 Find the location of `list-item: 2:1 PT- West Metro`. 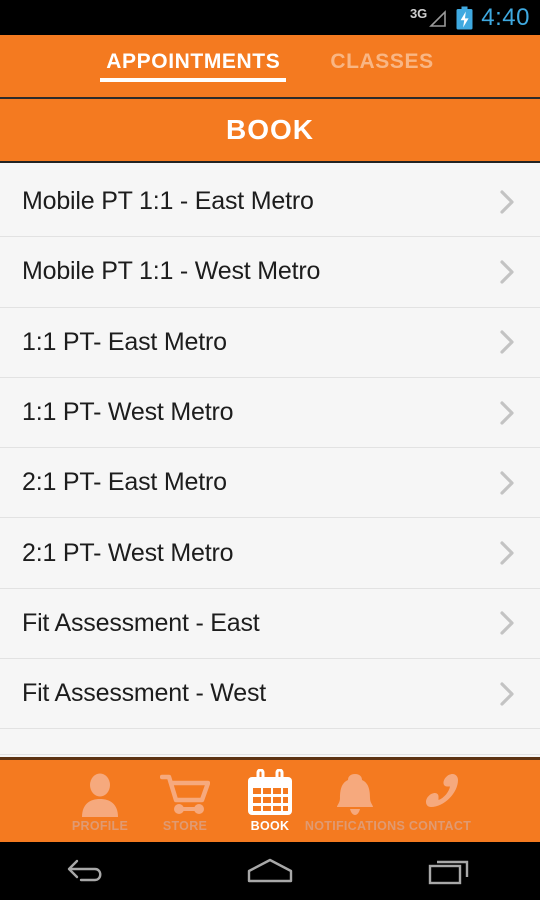

list-item: 2:1 PT- West Metro is located at coordinates (270, 553).